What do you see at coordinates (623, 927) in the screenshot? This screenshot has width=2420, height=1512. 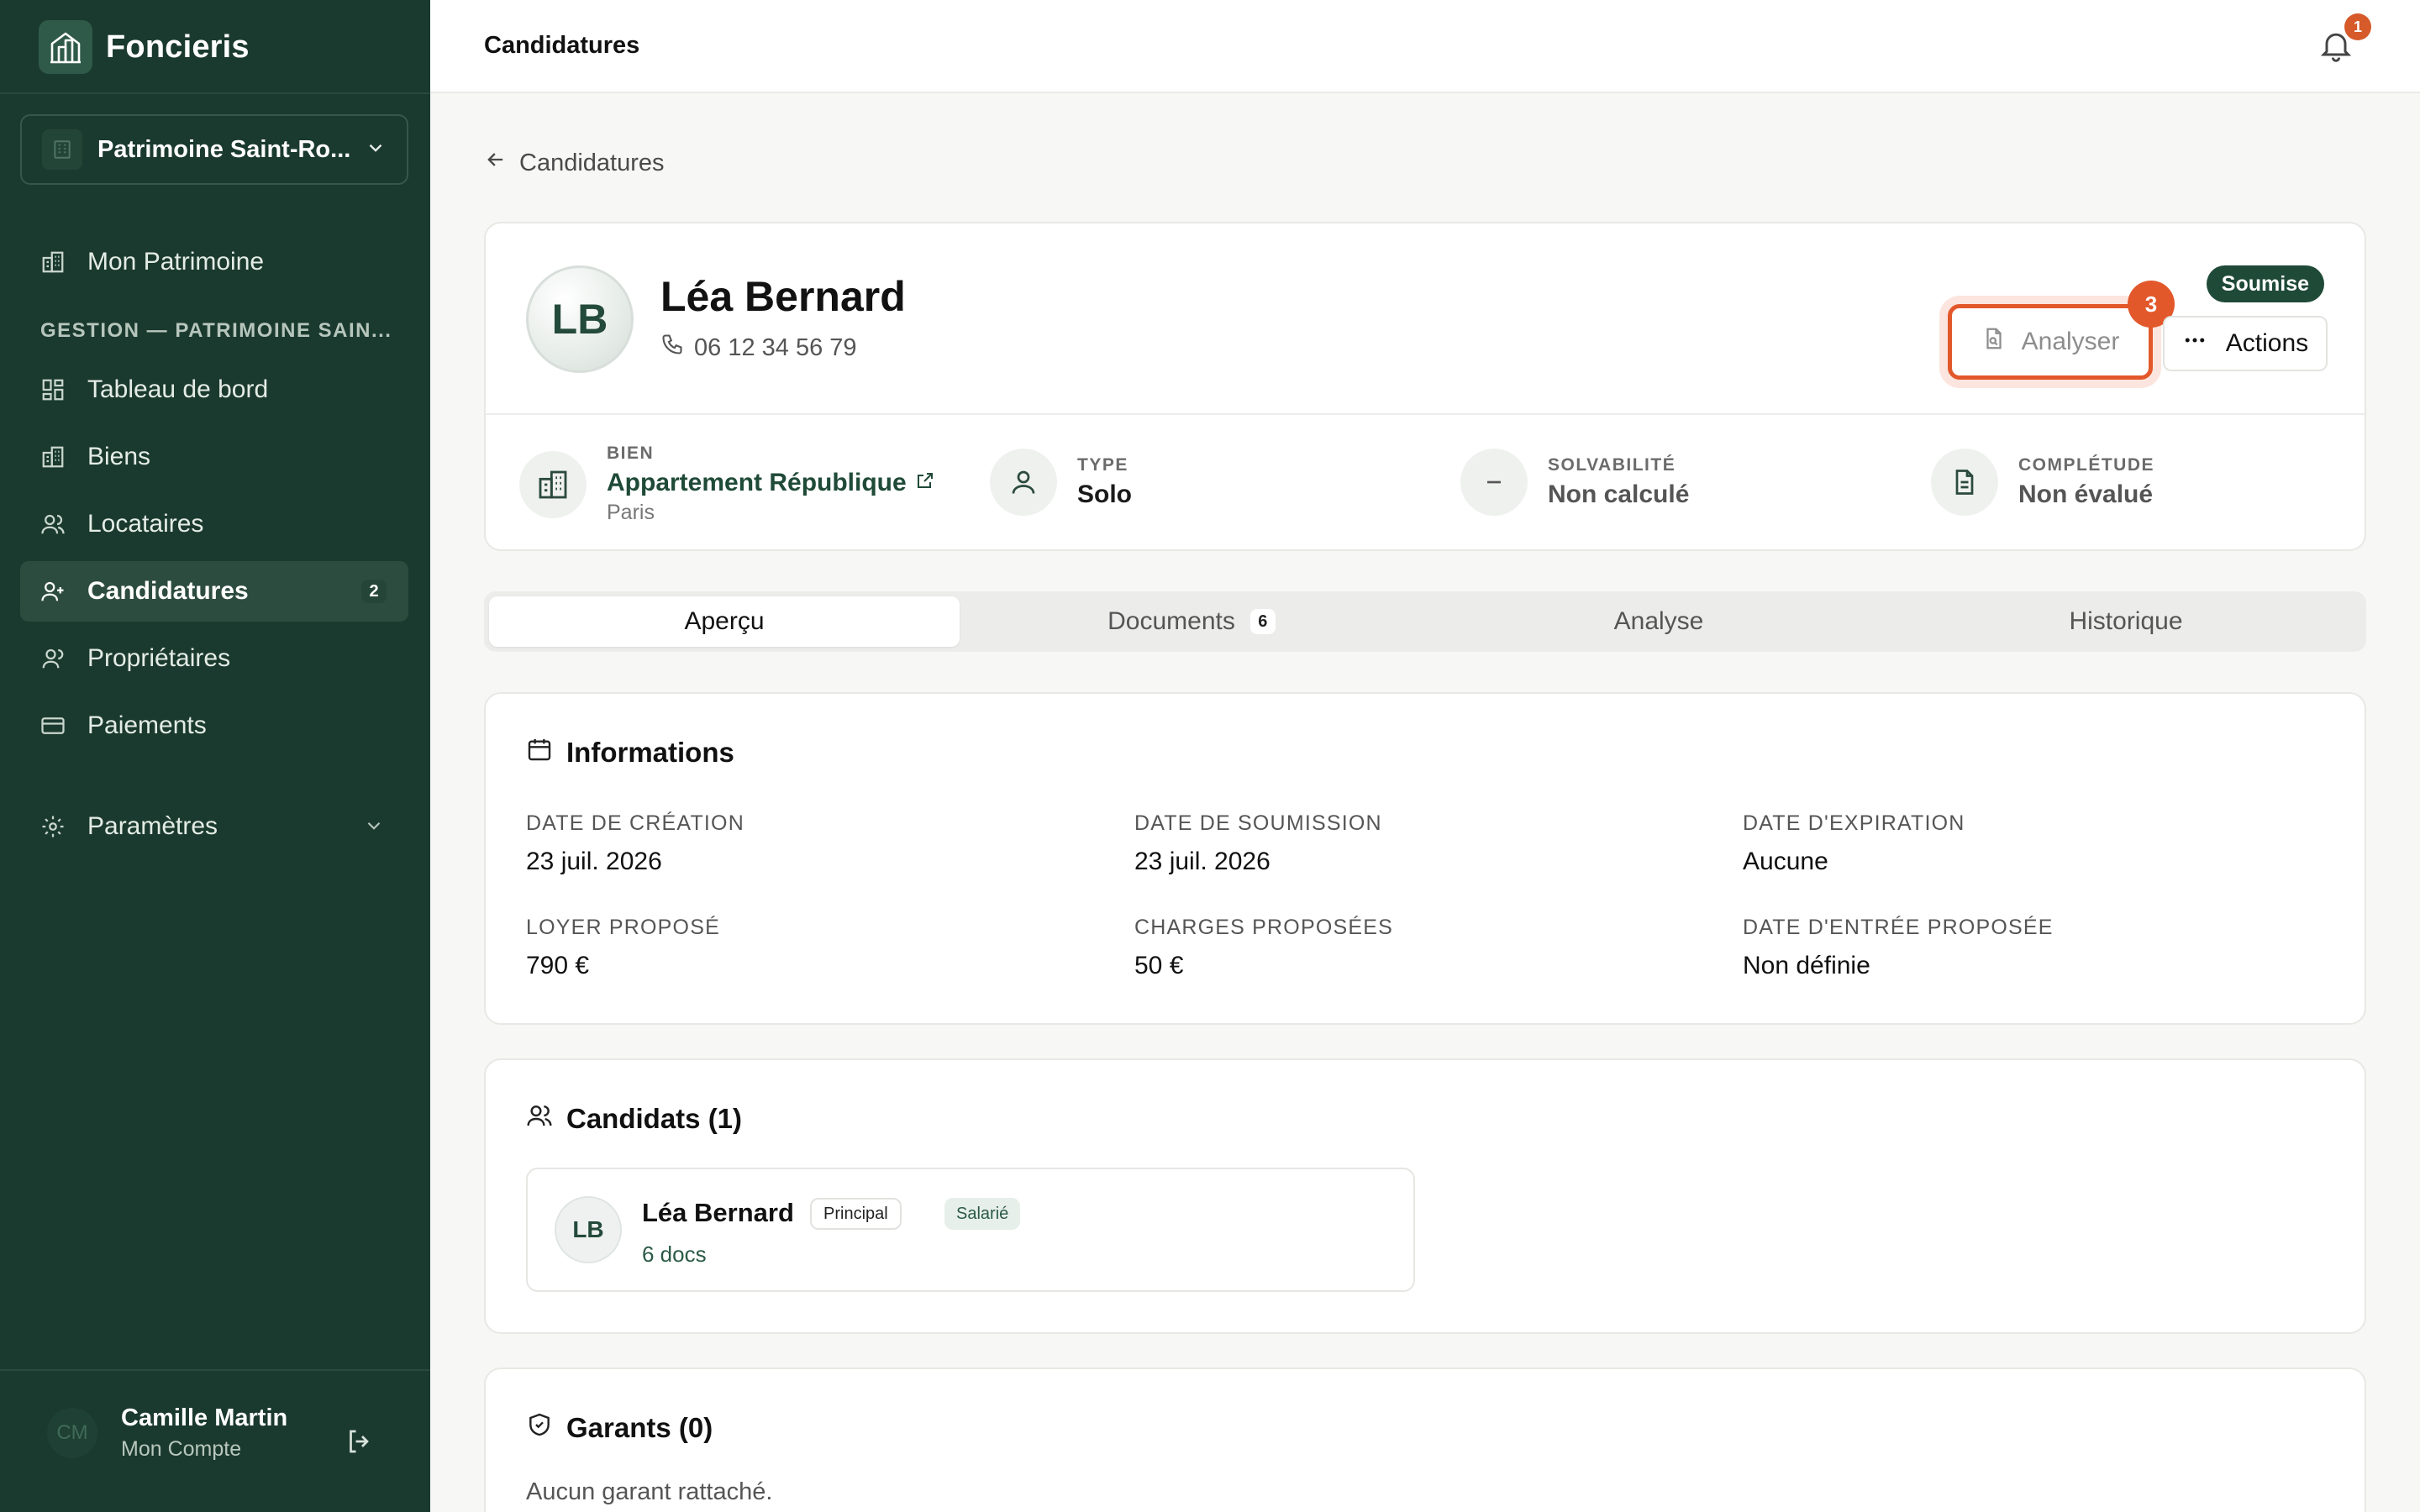 I see `field-label: LOYER PROPOSÉ` at bounding box center [623, 927].